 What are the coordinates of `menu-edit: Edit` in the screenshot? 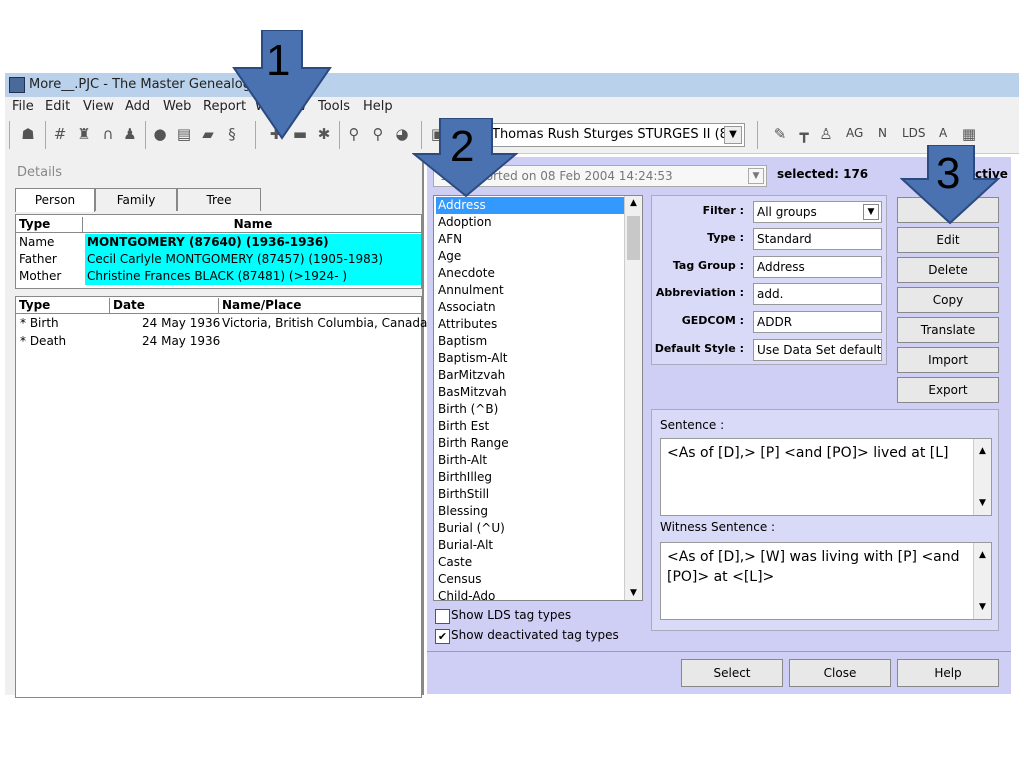 It's located at (57, 106).